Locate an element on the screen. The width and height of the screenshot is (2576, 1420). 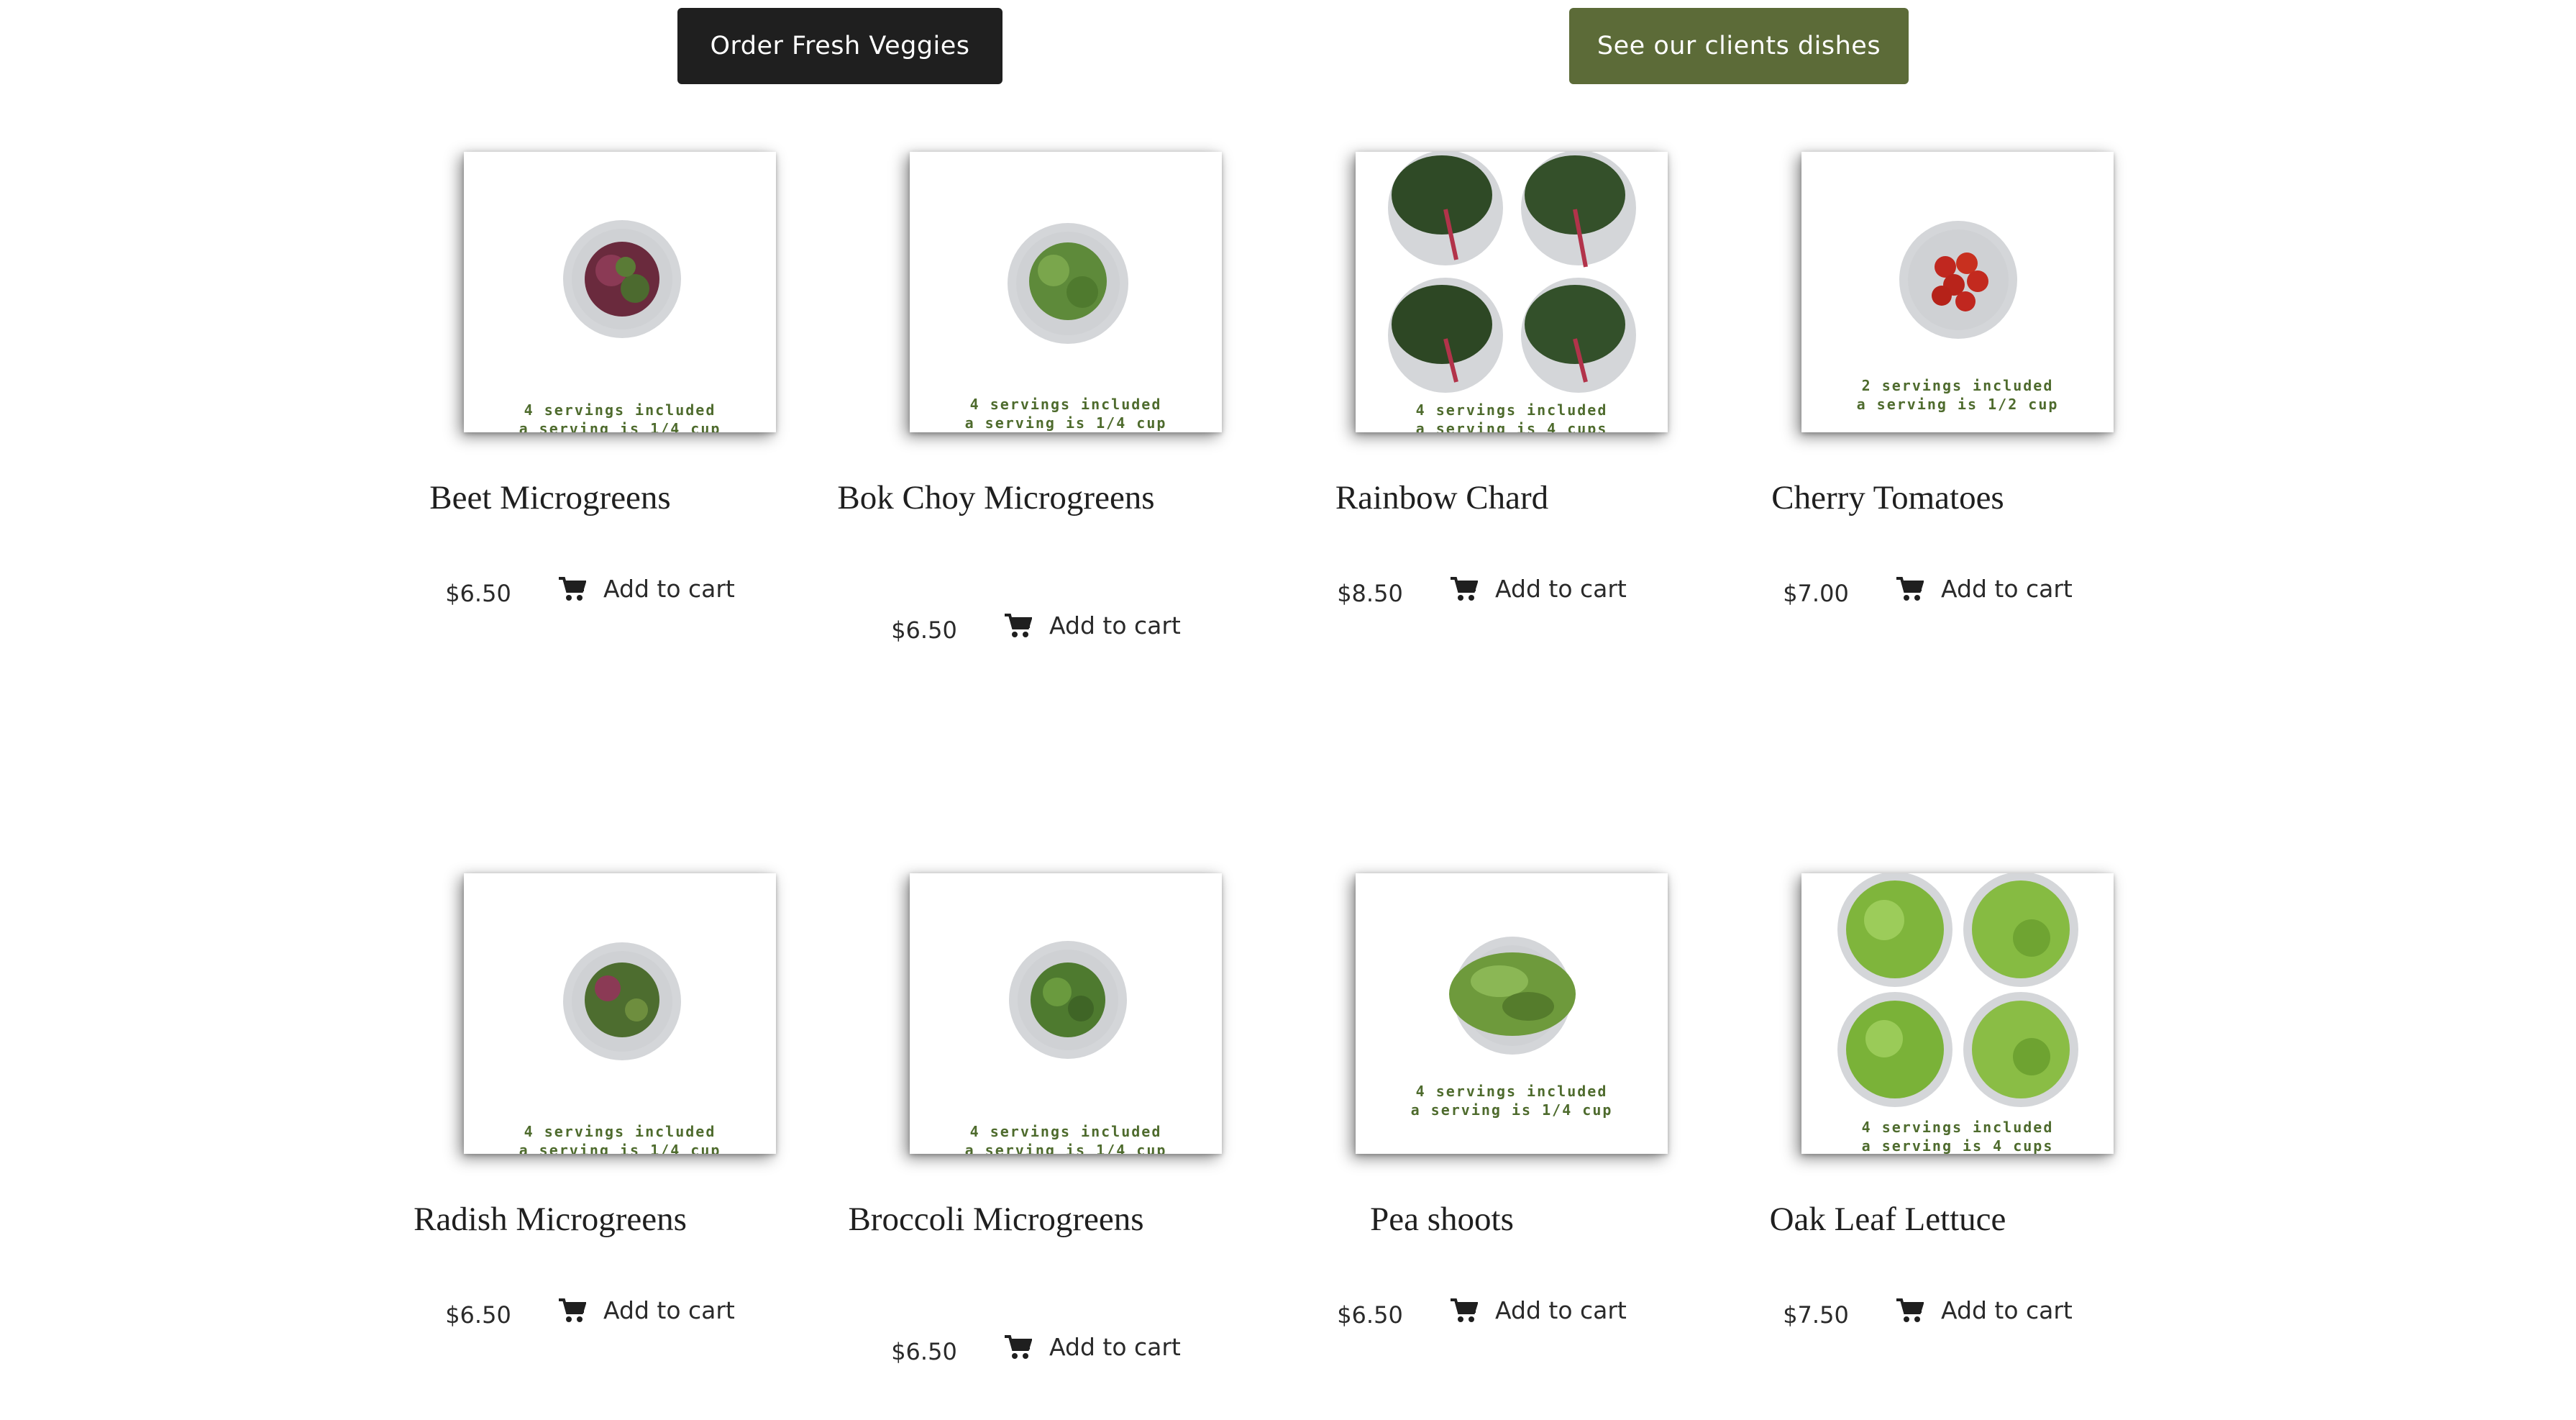
product-title: Pea shoots is located at coordinates (1442, 1219).